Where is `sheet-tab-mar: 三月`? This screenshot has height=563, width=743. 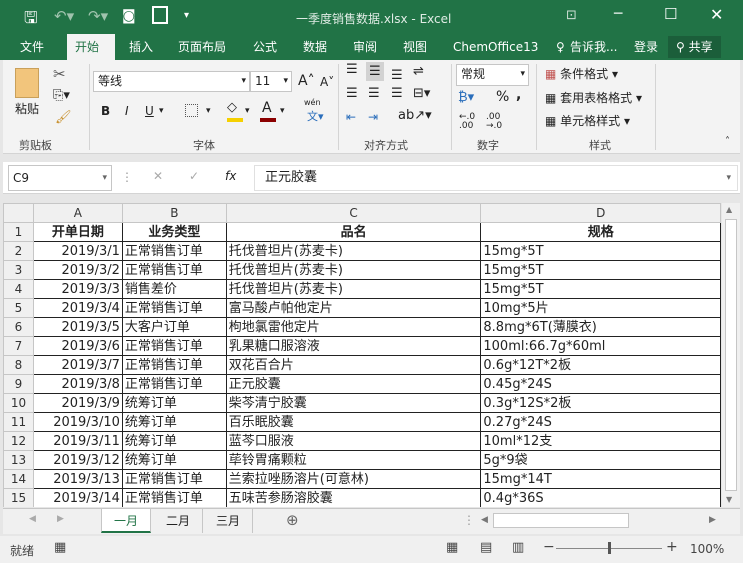
sheet-tab-mar: 三月 is located at coordinates (229, 521).